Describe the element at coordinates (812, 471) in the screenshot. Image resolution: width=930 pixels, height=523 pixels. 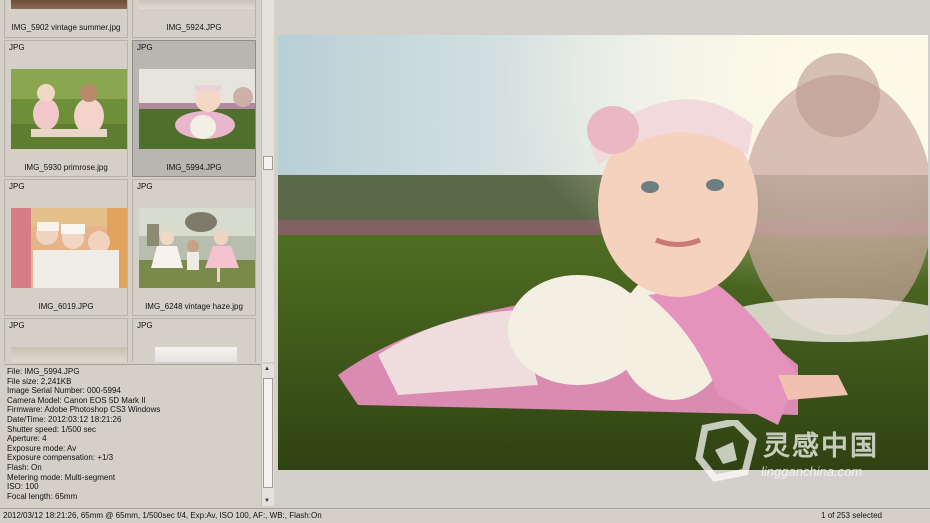
I see `watermark-url: lingganchina.com` at that location.